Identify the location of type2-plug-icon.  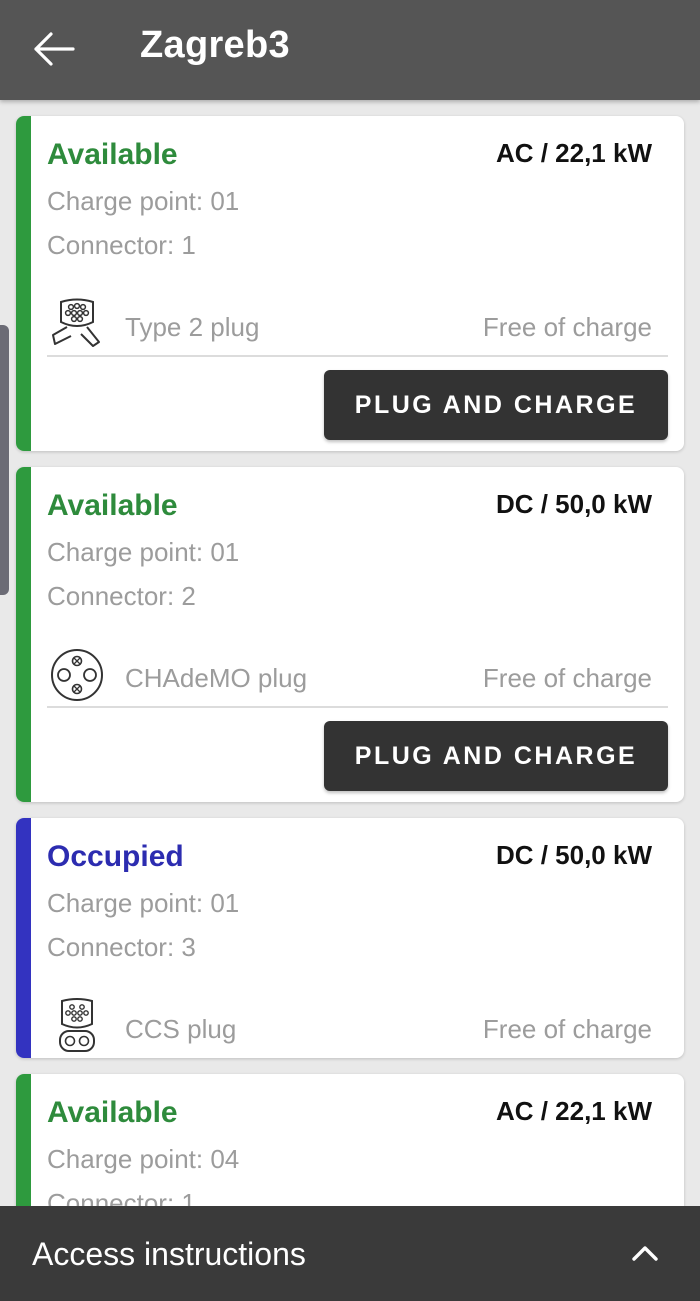
(76, 322).